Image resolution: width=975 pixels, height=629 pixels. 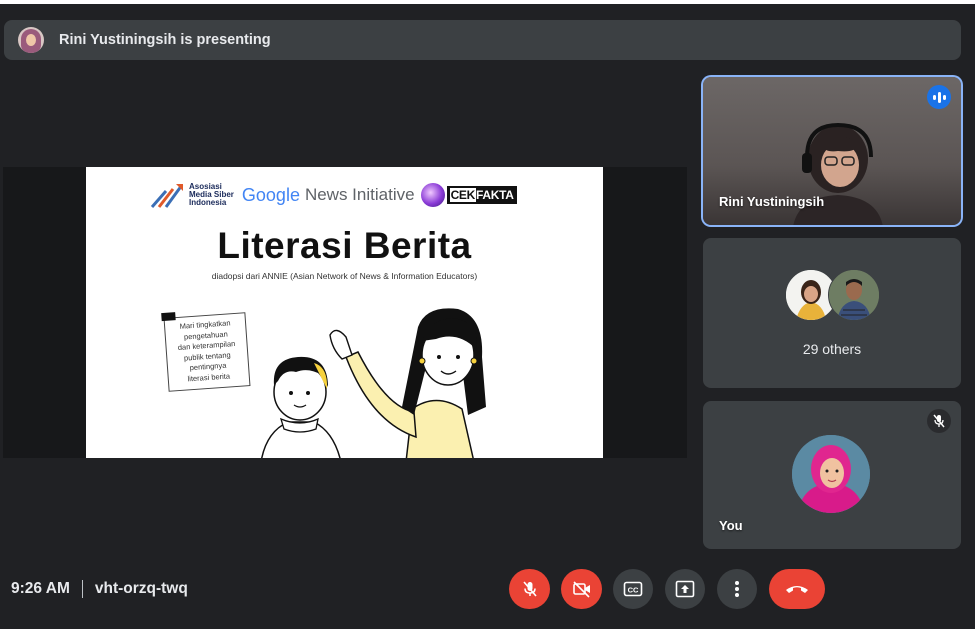 What do you see at coordinates (487, 589) in the screenshot?
I see `call-controls: CC` at bounding box center [487, 589].